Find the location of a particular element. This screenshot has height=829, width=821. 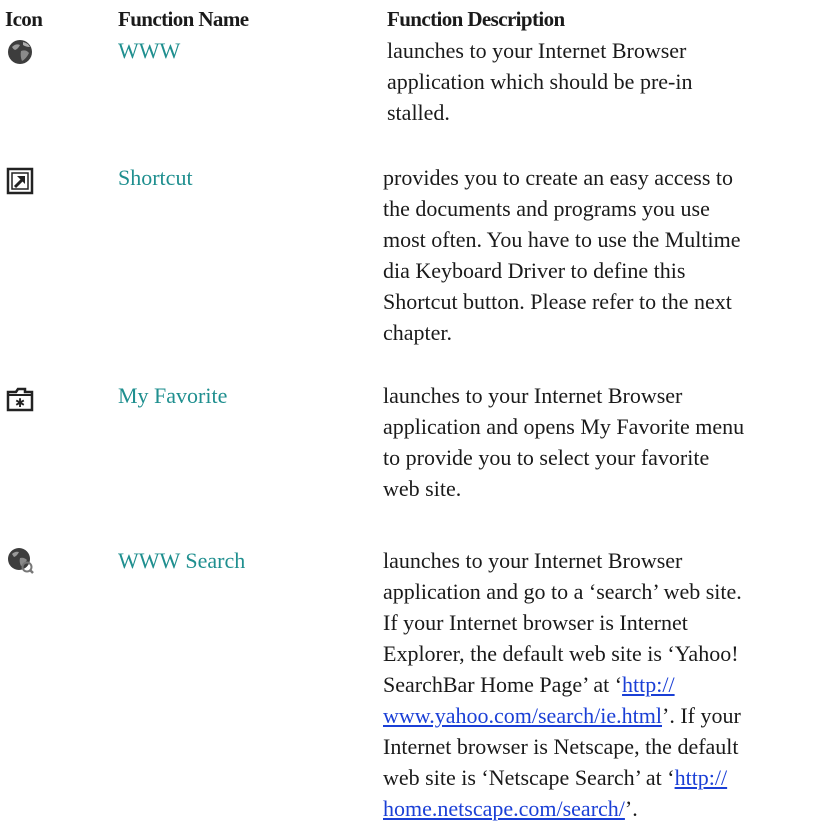

function-name-www: WWW is located at coordinates (149, 50).